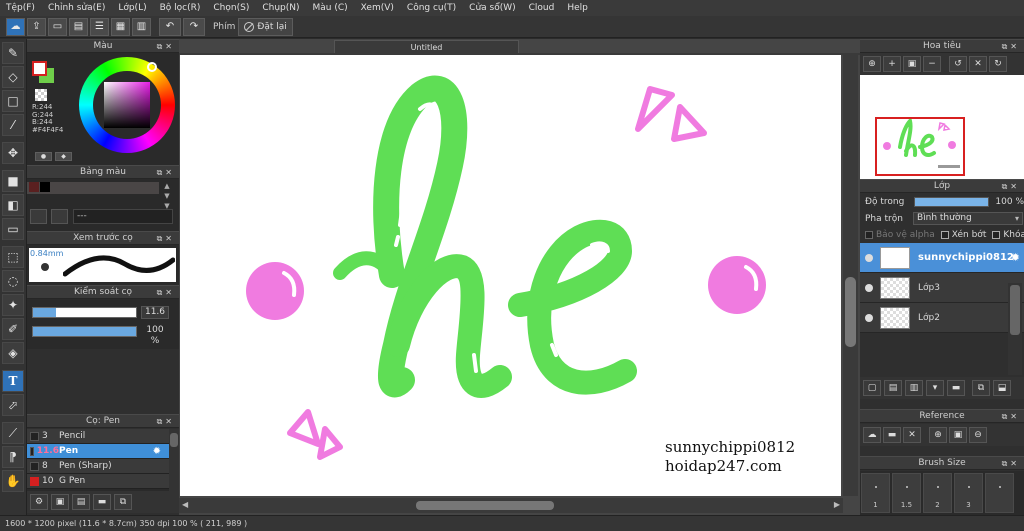  Describe the element at coordinates (850, 275) in the screenshot. I see `canvas-vertical-scrollbar` at that location.